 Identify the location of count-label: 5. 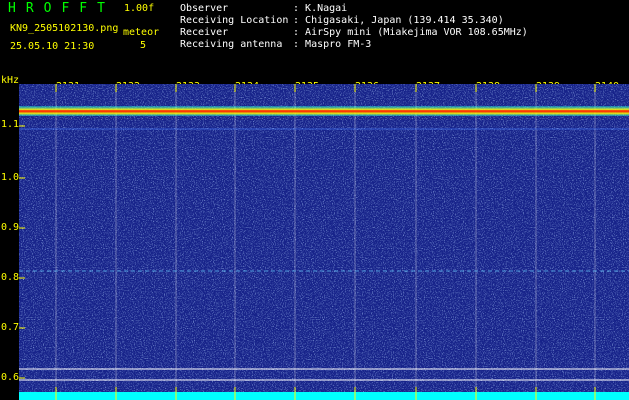
(143, 45).